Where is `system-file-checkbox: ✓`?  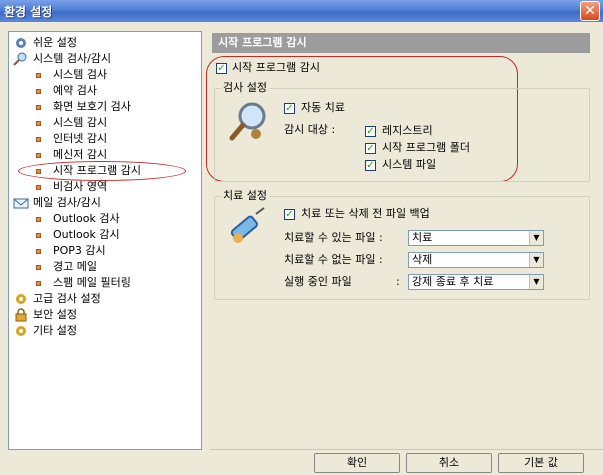 system-file-checkbox: ✓ is located at coordinates (370, 165).